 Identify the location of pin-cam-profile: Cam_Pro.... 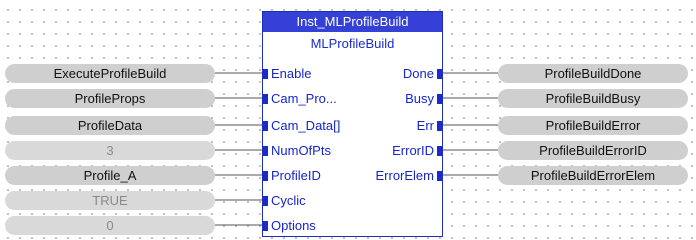
(304, 98).